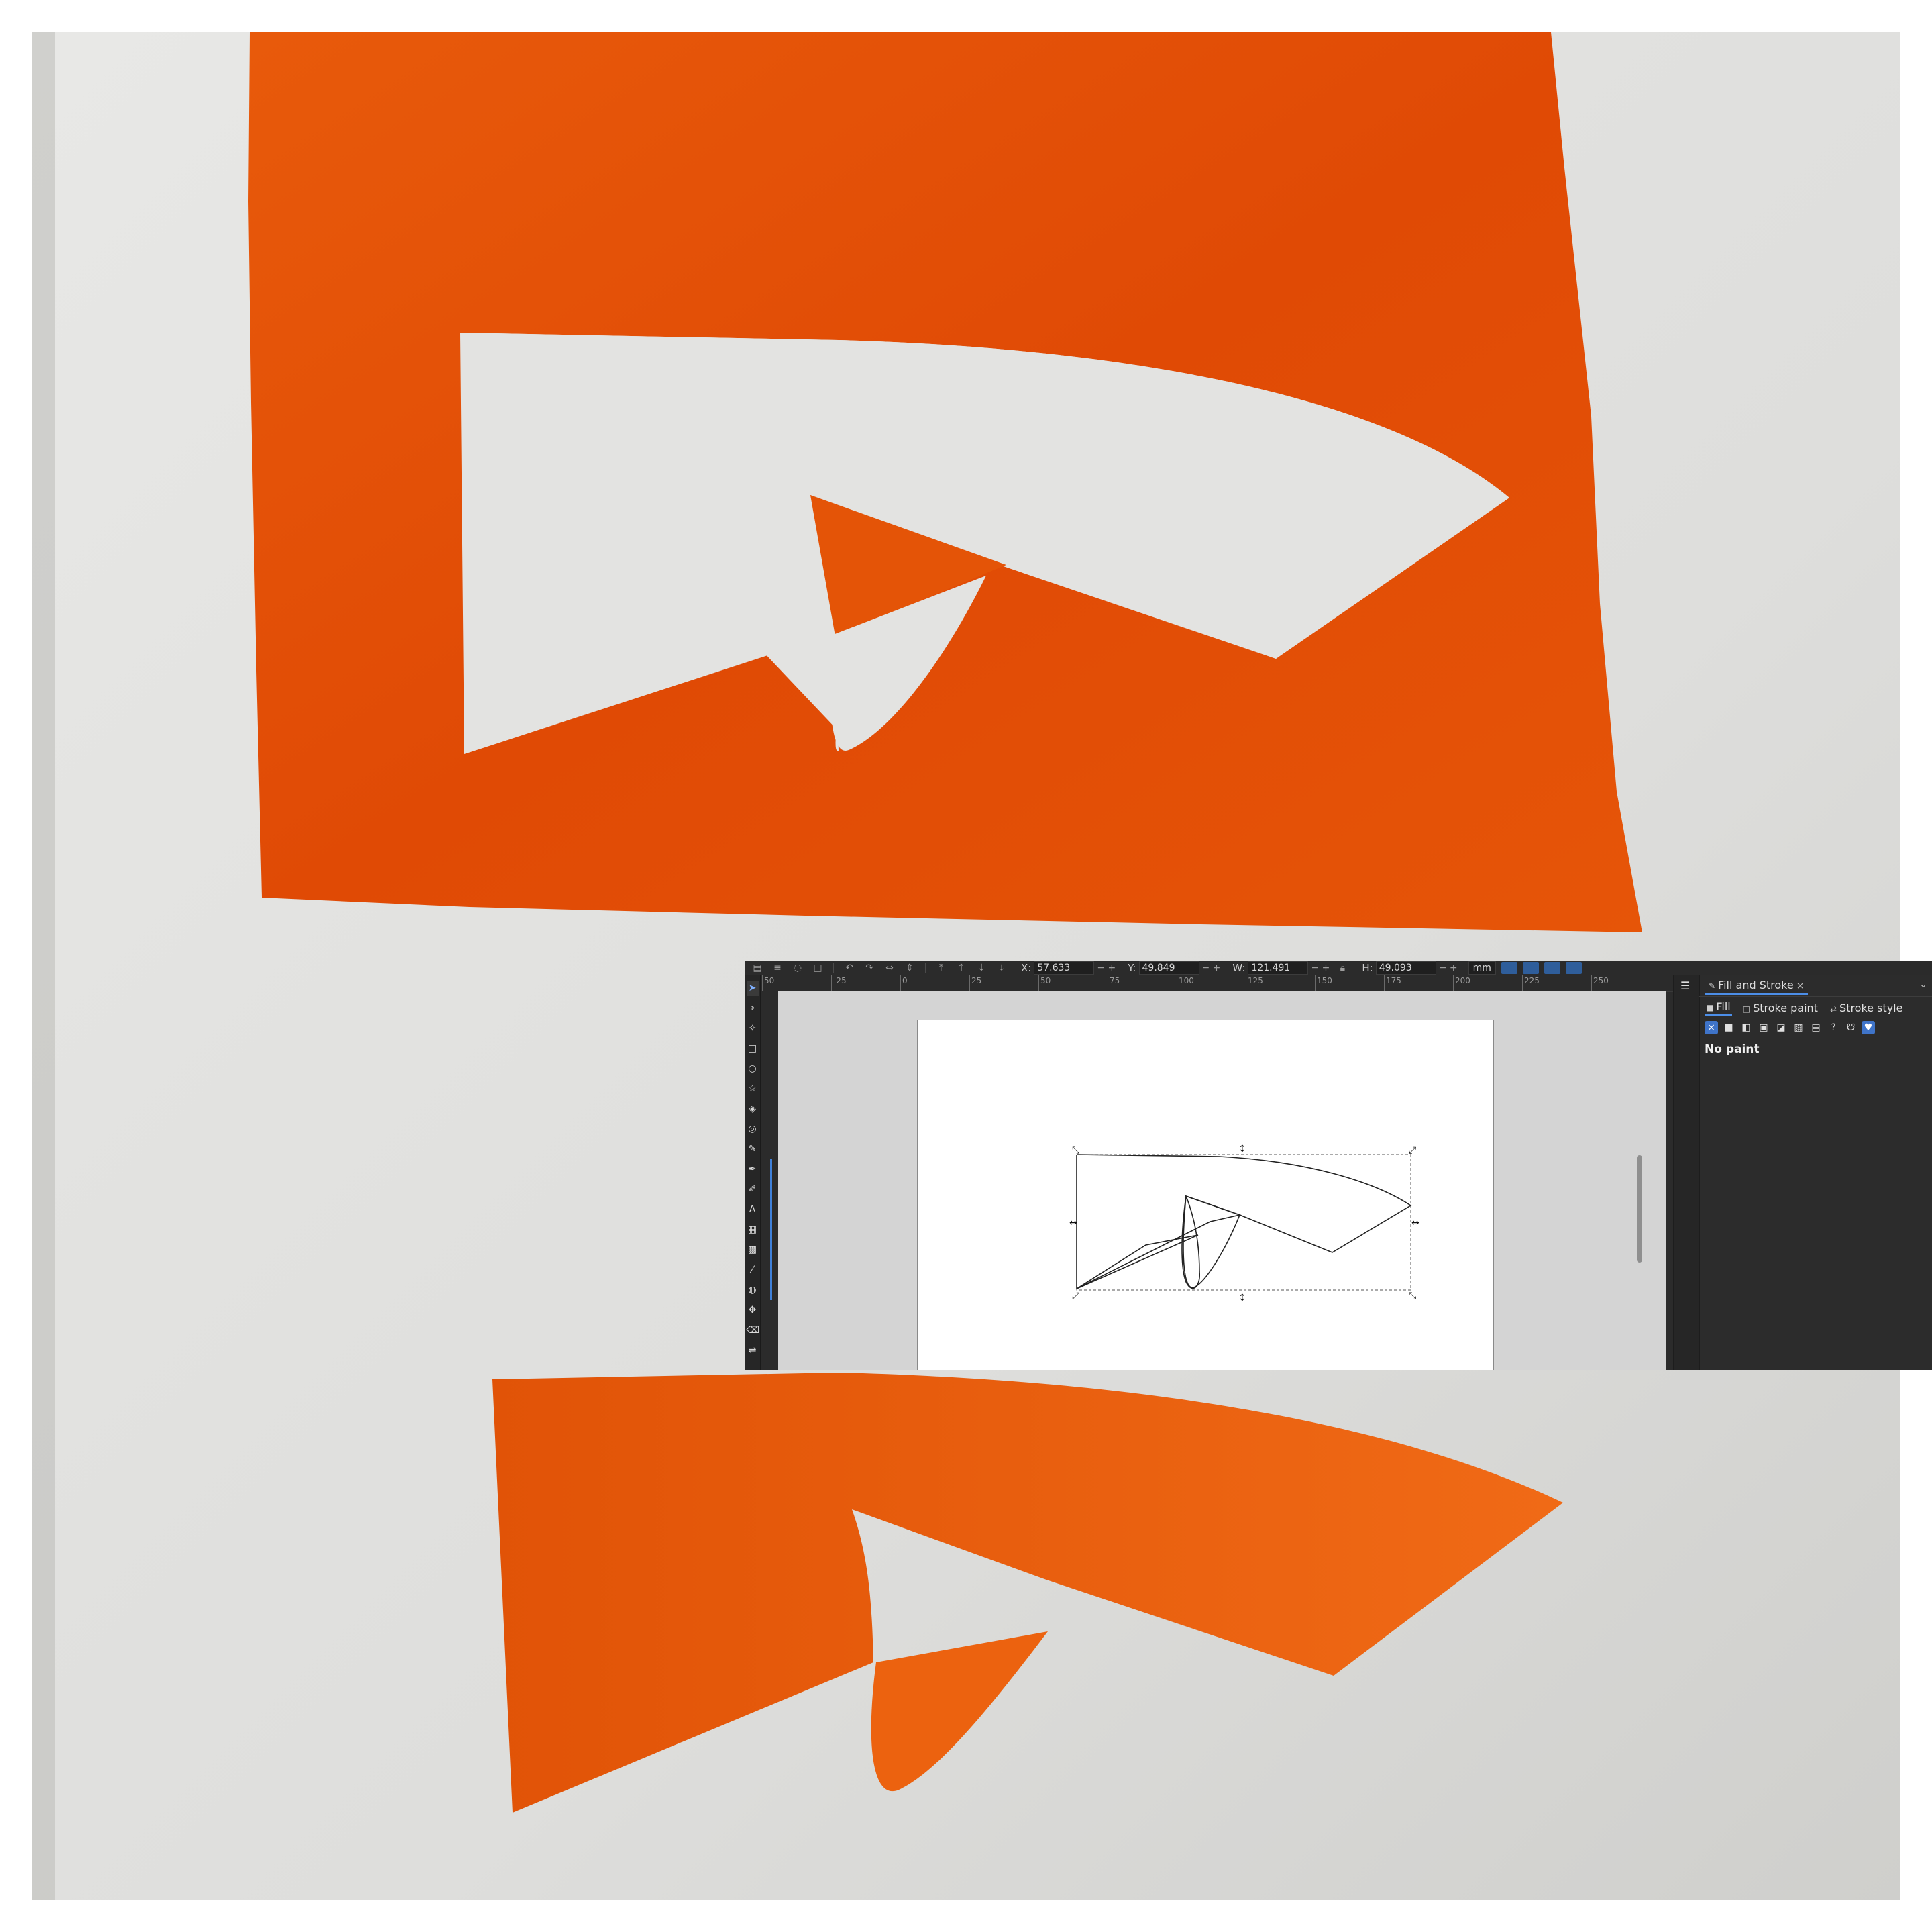  I want to click on unit-select: mm, so click(1482, 968).